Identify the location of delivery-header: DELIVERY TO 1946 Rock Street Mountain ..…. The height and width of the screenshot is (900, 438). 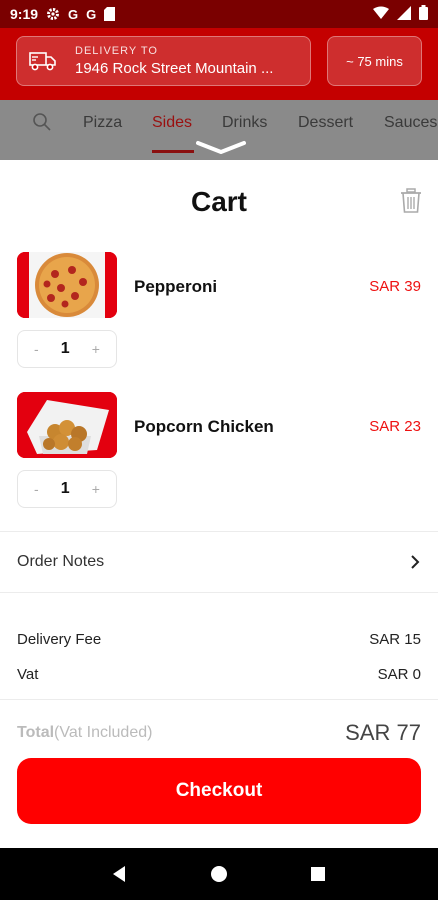
(219, 64).